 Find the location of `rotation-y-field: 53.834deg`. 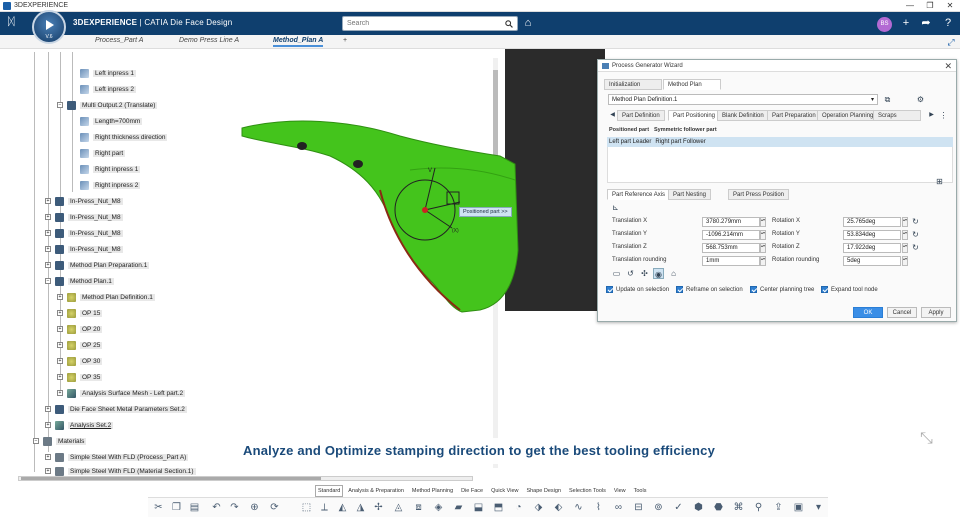

rotation-y-field: 53.834deg is located at coordinates (872, 235).